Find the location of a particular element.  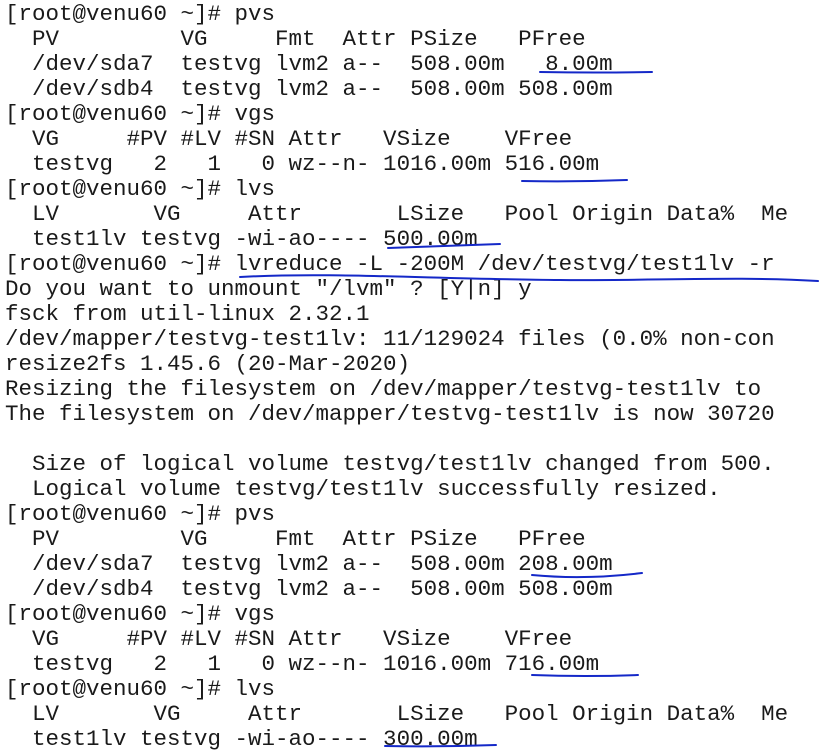

output-line: test1lv testvg -wi-ao---- 500.00m is located at coordinates (241, 239).